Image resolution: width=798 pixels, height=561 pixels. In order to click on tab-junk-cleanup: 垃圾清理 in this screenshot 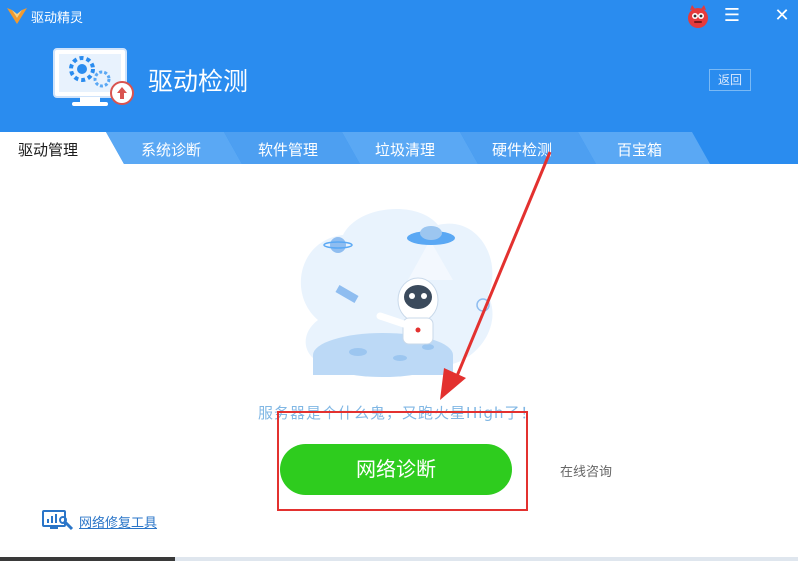, I will do `click(405, 149)`.